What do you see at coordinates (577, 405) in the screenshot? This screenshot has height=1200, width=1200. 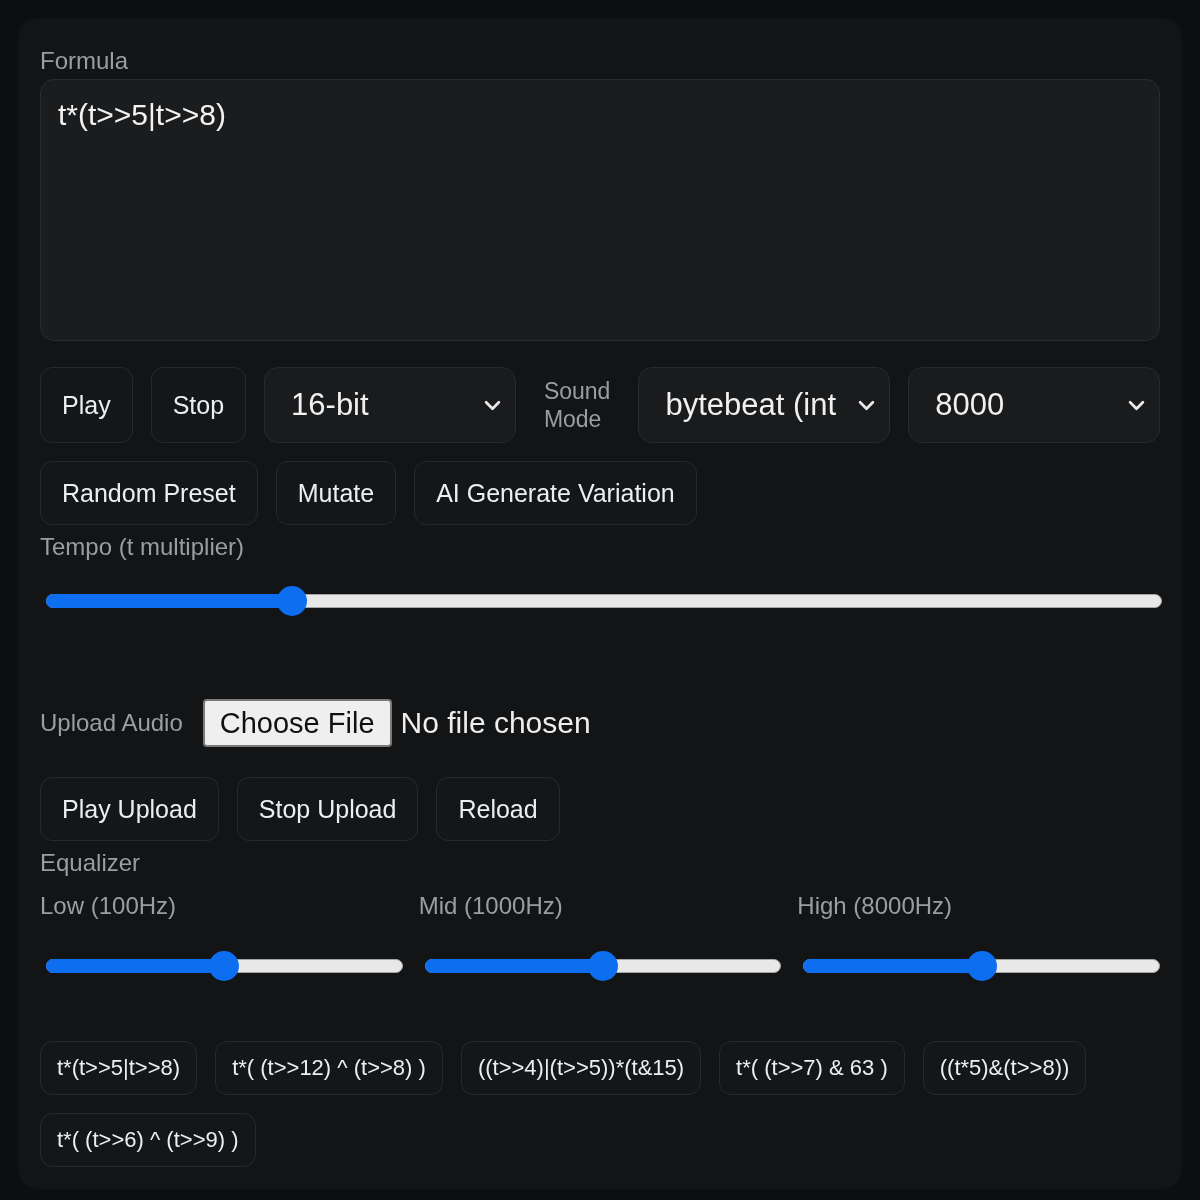 I see `sound-mode-label: Sound Mode` at bounding box center [577, 405].